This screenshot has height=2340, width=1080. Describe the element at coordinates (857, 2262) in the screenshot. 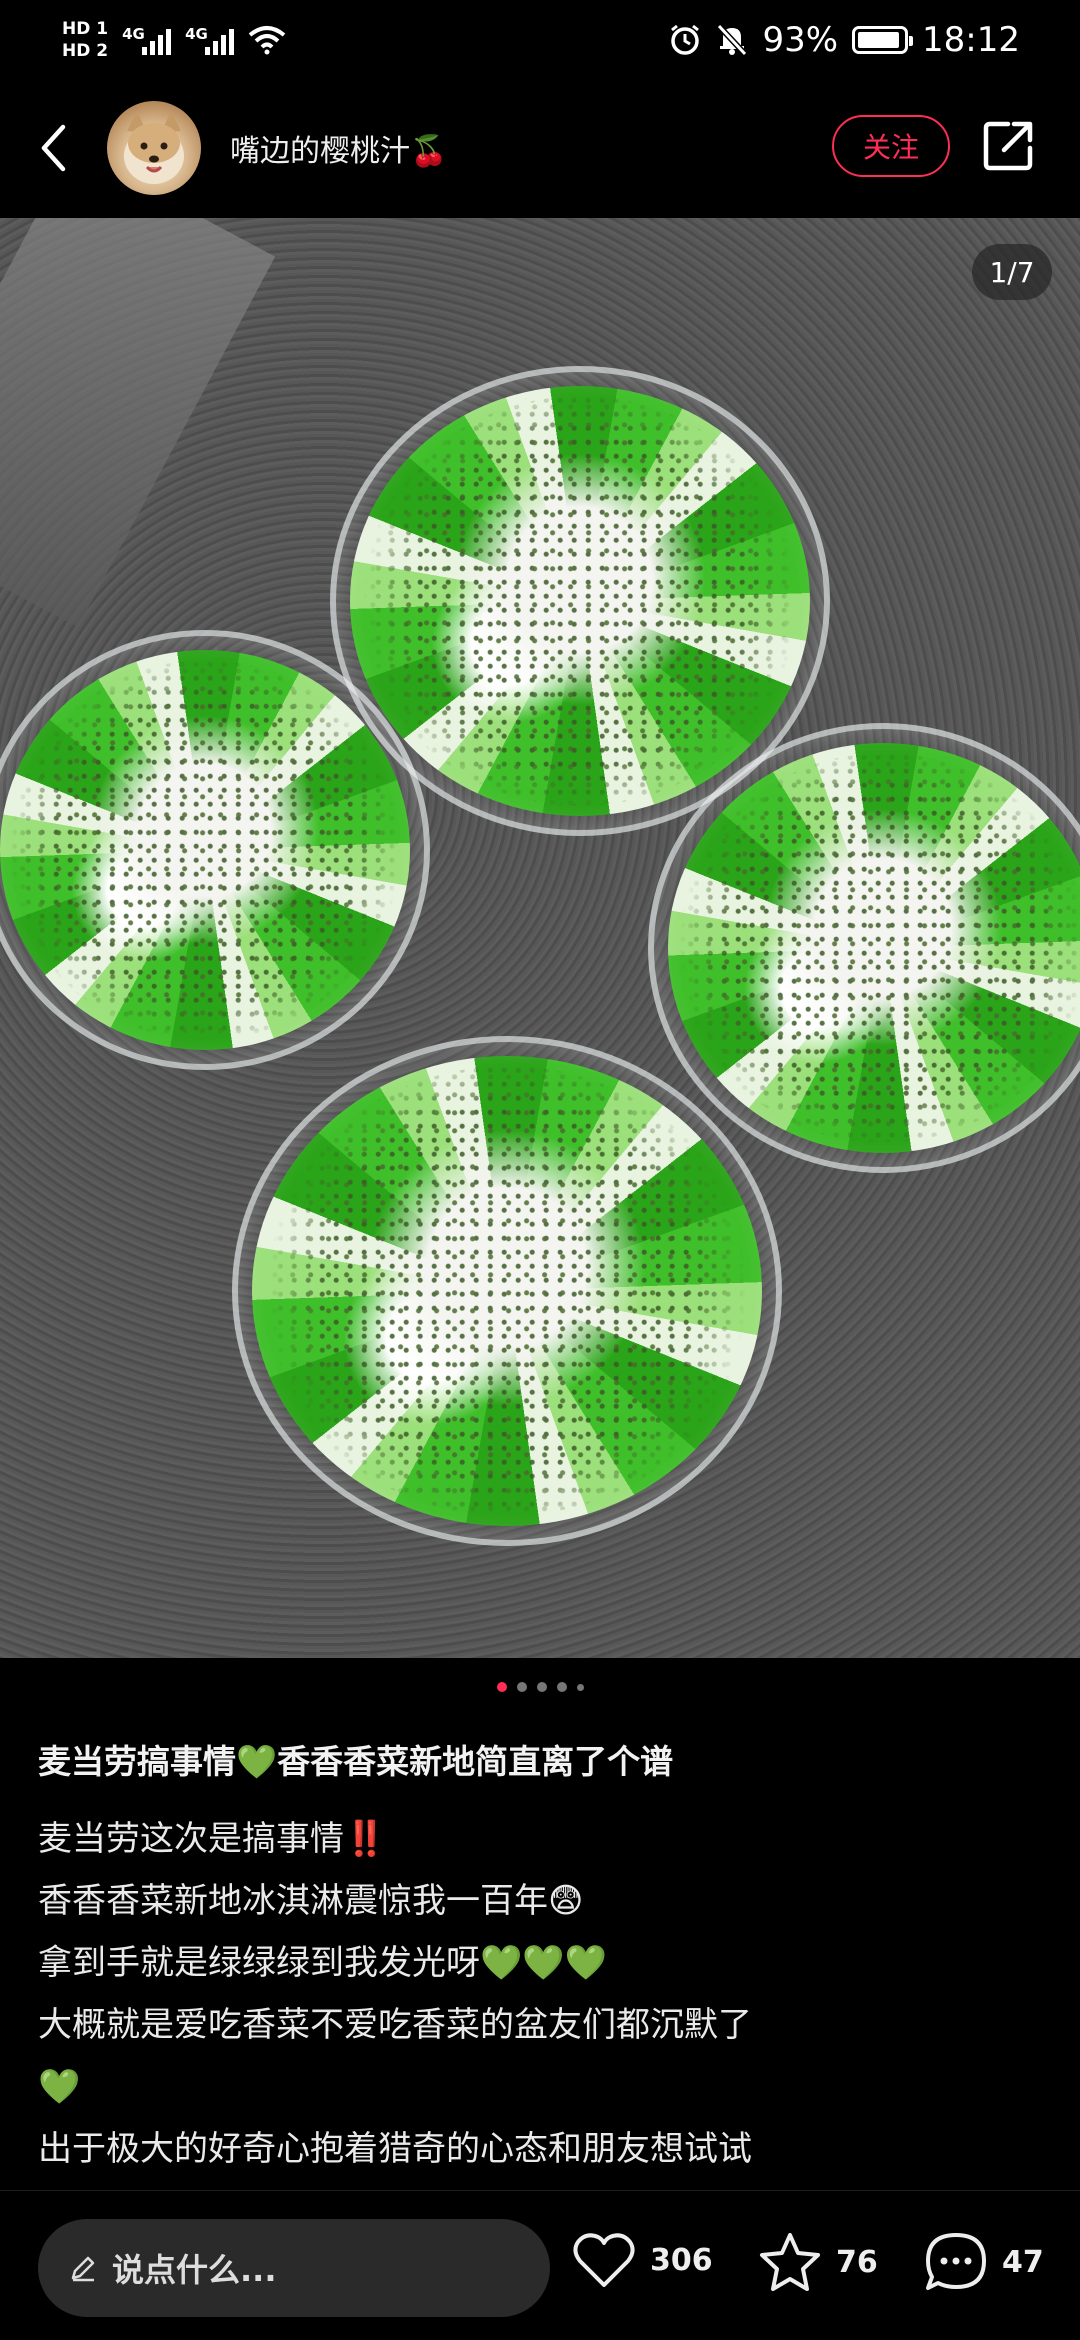

I see `favorite-count: 76` at that location.